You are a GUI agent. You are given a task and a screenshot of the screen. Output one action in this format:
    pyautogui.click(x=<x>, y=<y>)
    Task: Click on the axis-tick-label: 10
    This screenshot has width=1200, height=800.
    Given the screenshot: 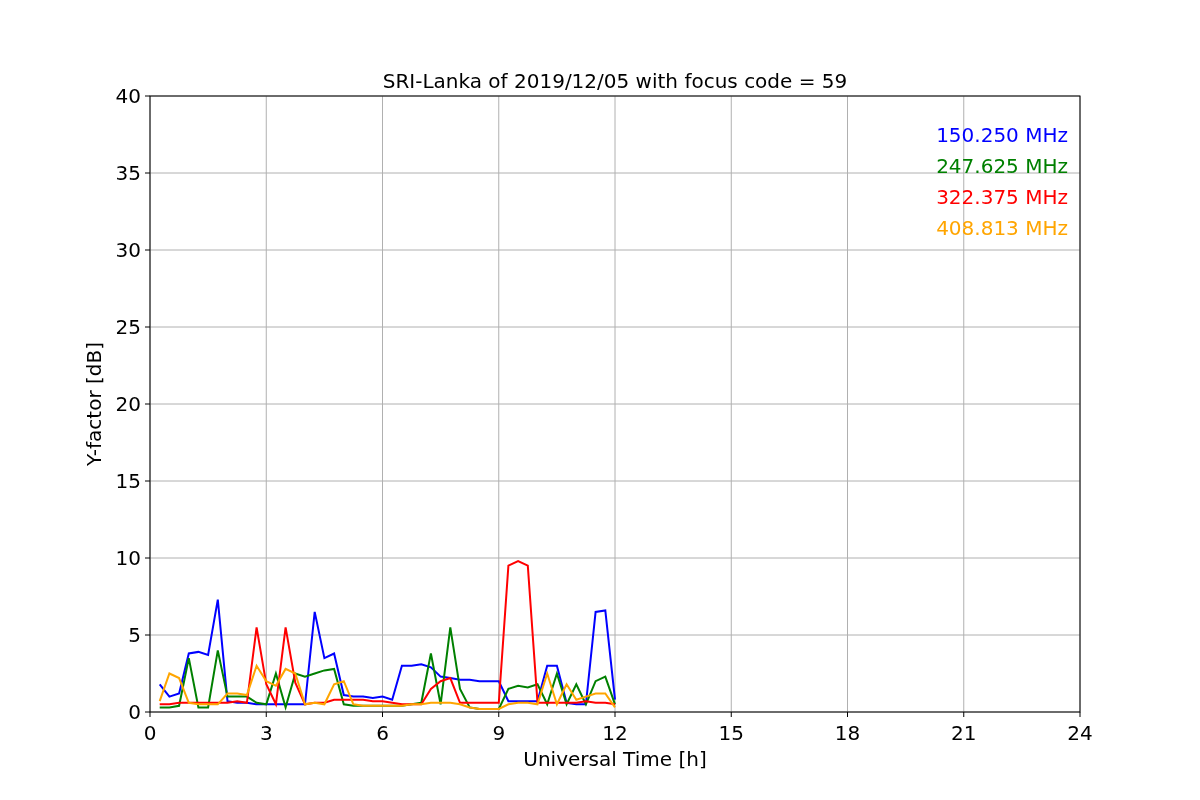 What is the action you would take?
    pyautogui.click(x=128, y=558)
    